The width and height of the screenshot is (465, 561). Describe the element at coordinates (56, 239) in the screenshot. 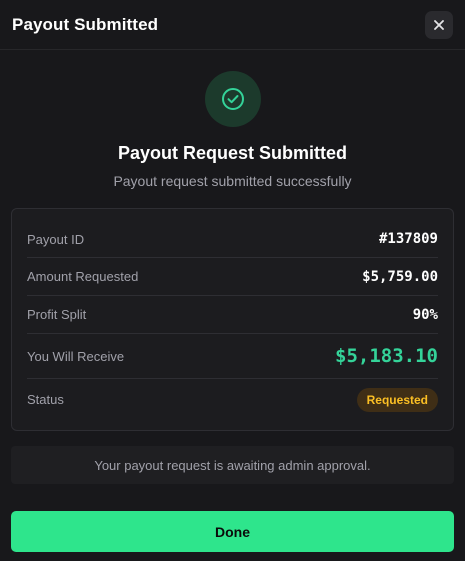

I see `payout-id-label: Payout ID` at that location.